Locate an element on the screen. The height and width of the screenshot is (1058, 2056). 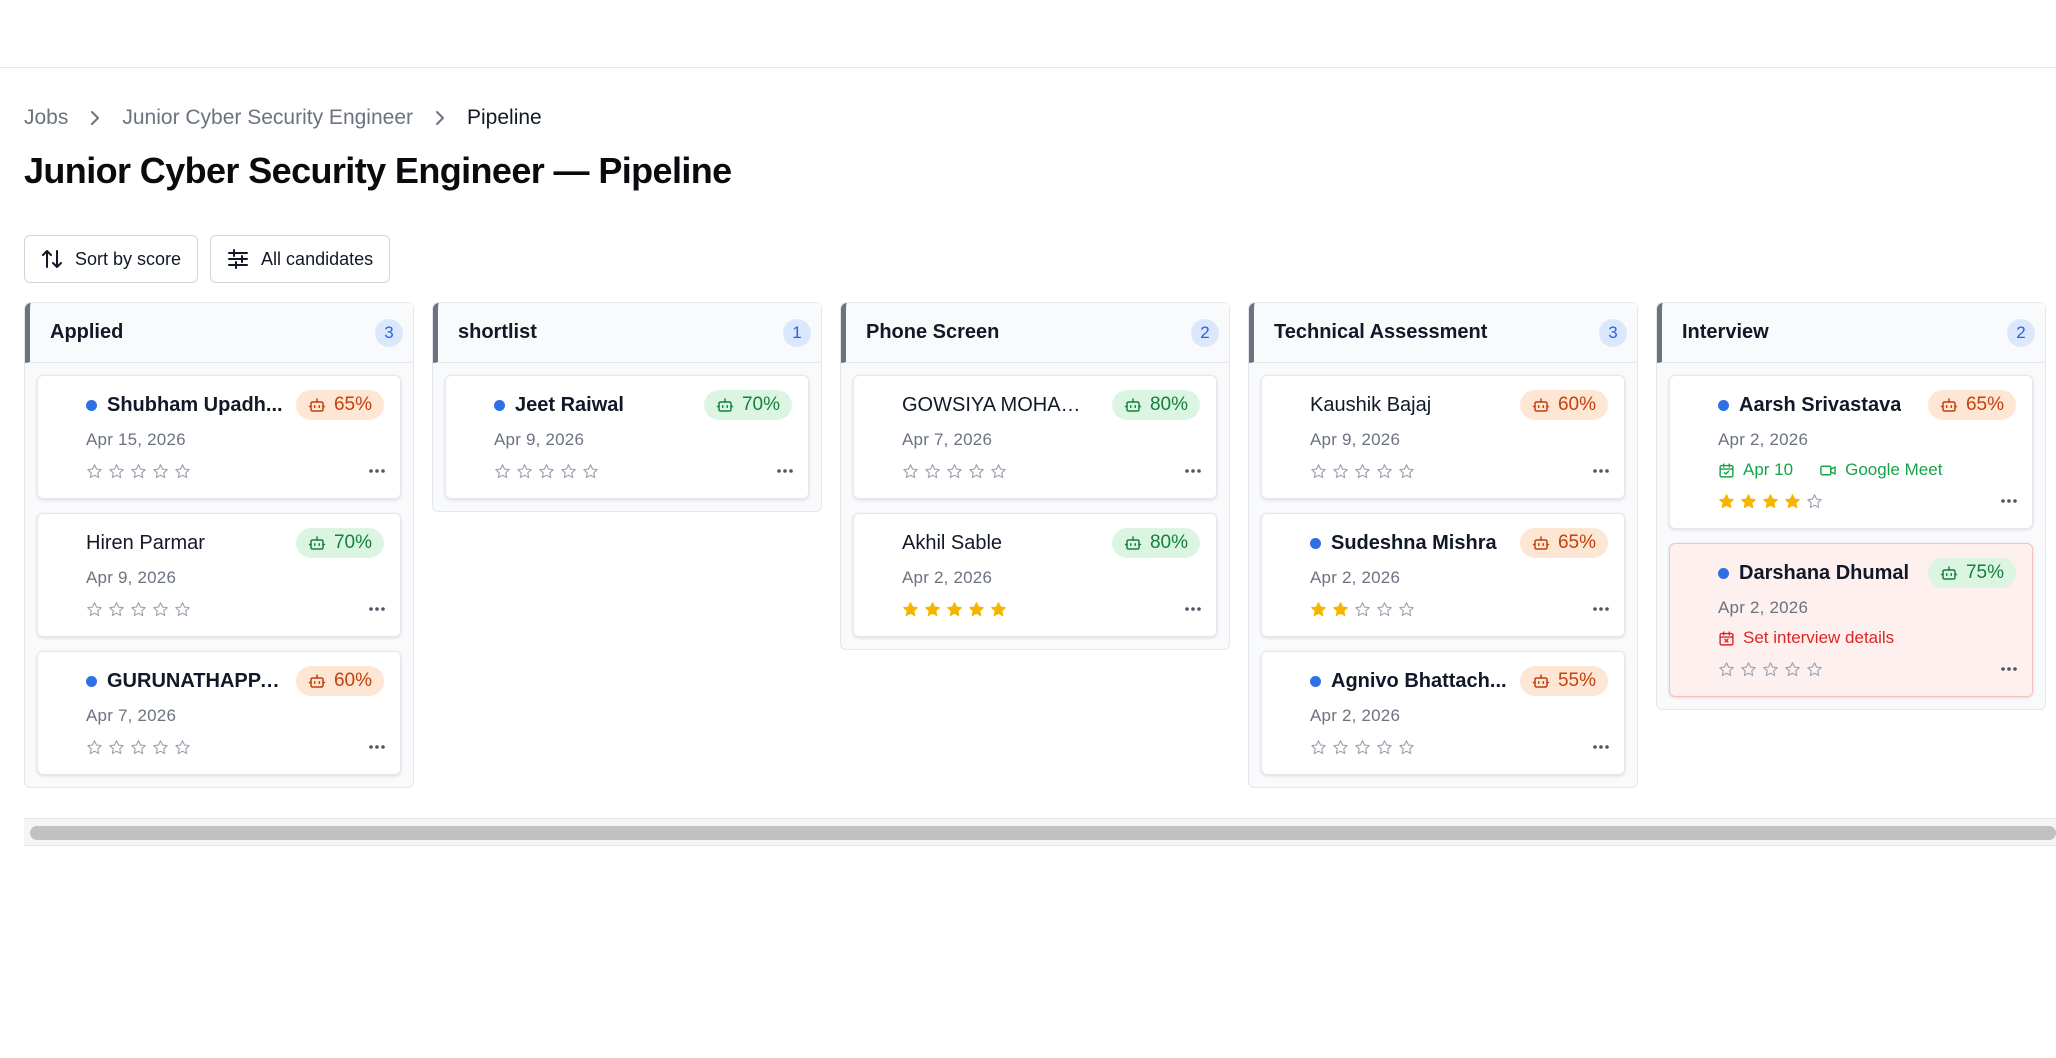
all-candidates-filter-button: All candidates is located at coordinates (300, 259).